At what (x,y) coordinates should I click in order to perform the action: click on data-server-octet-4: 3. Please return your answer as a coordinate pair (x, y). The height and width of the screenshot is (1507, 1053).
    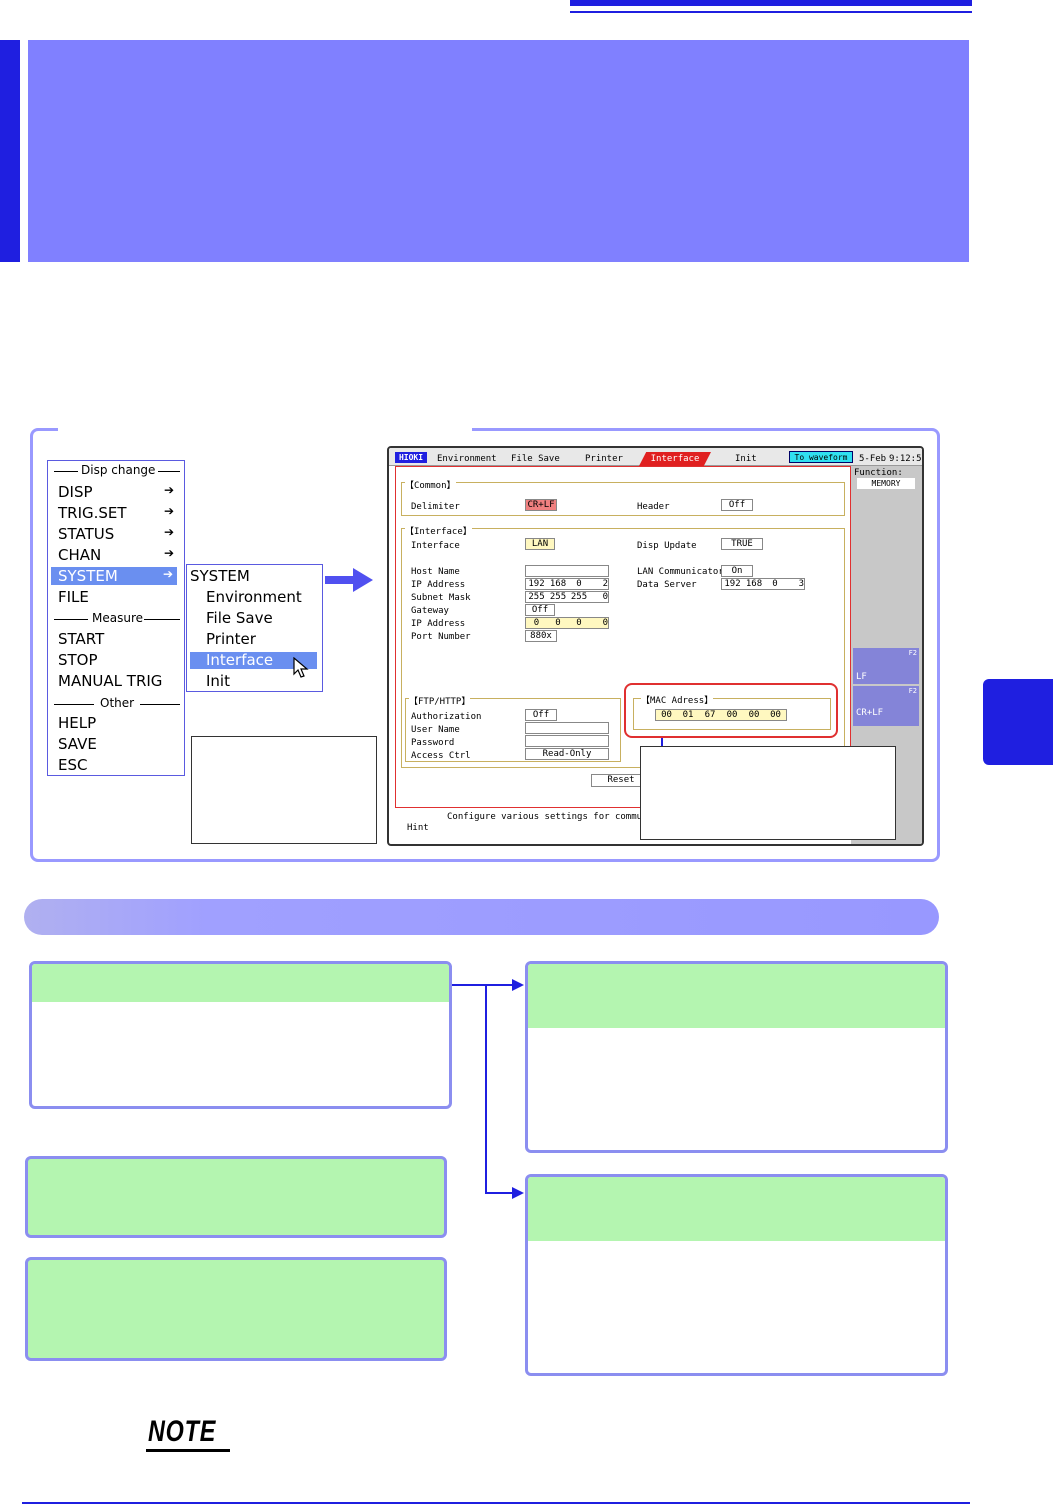
    Looking at the image, I should click on (795, 584).